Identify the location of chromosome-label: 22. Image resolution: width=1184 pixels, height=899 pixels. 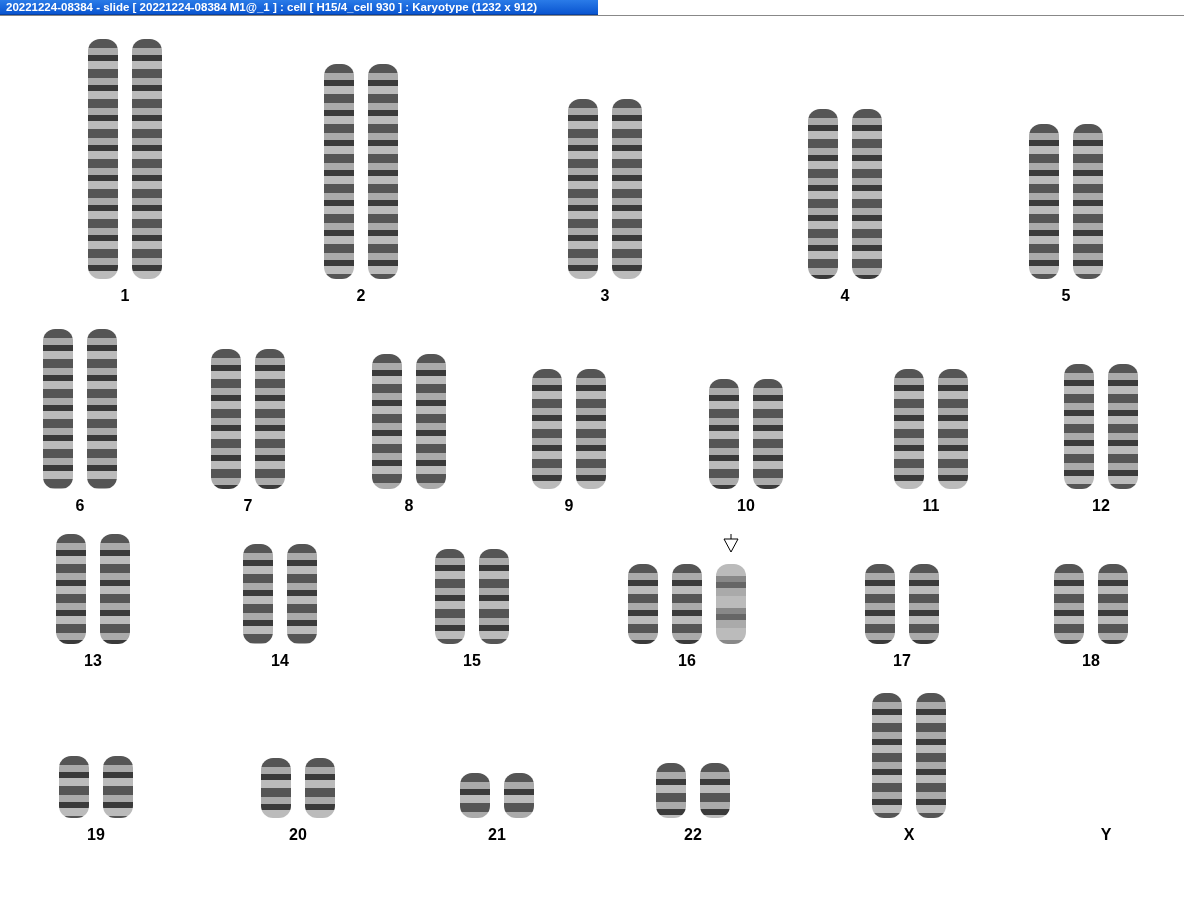
(693, 835).